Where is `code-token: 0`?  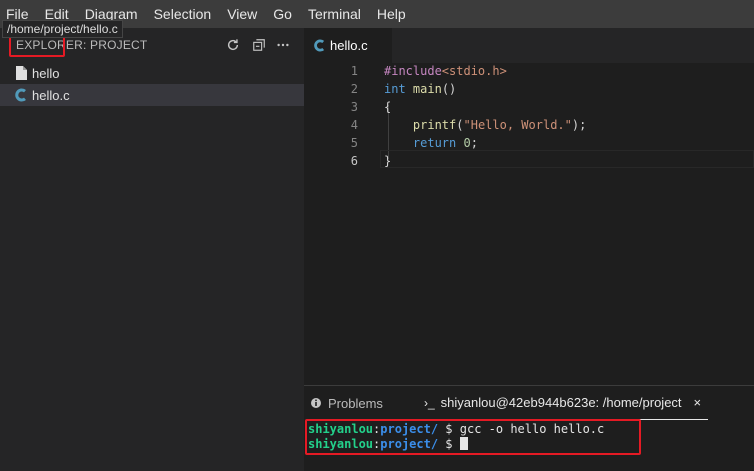
code-token: 0 is located at coordinates (467, 143).